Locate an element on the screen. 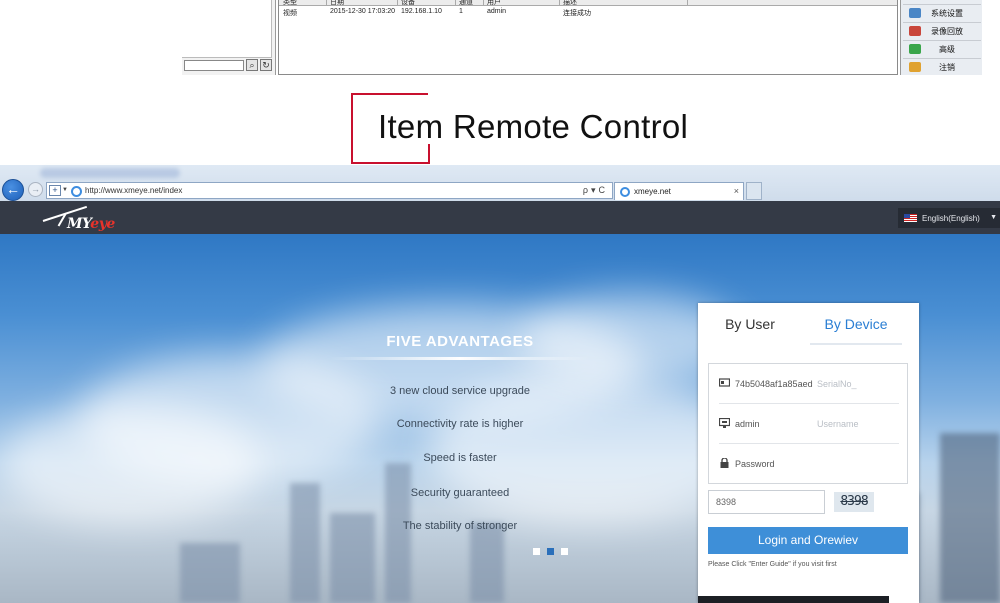 The height and width of the screenshot is (603, 1000). login-button: Login and Orewiev is located at coordinates (808, 540).